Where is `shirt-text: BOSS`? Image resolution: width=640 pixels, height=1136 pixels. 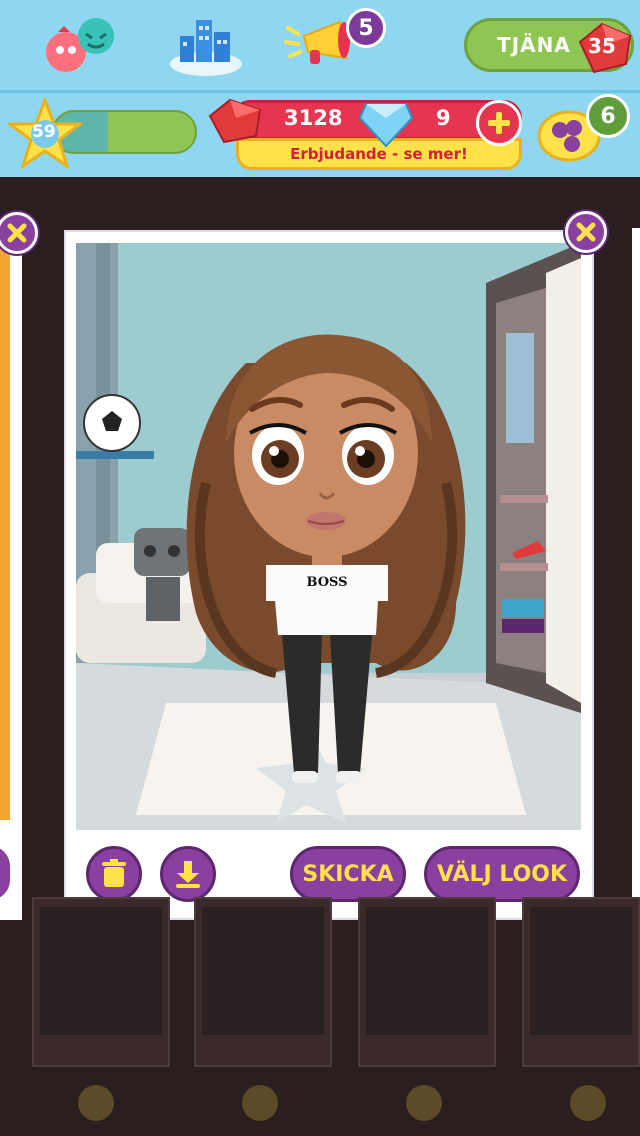 shirt-text: BOSS is located at coordinates (327, 582).